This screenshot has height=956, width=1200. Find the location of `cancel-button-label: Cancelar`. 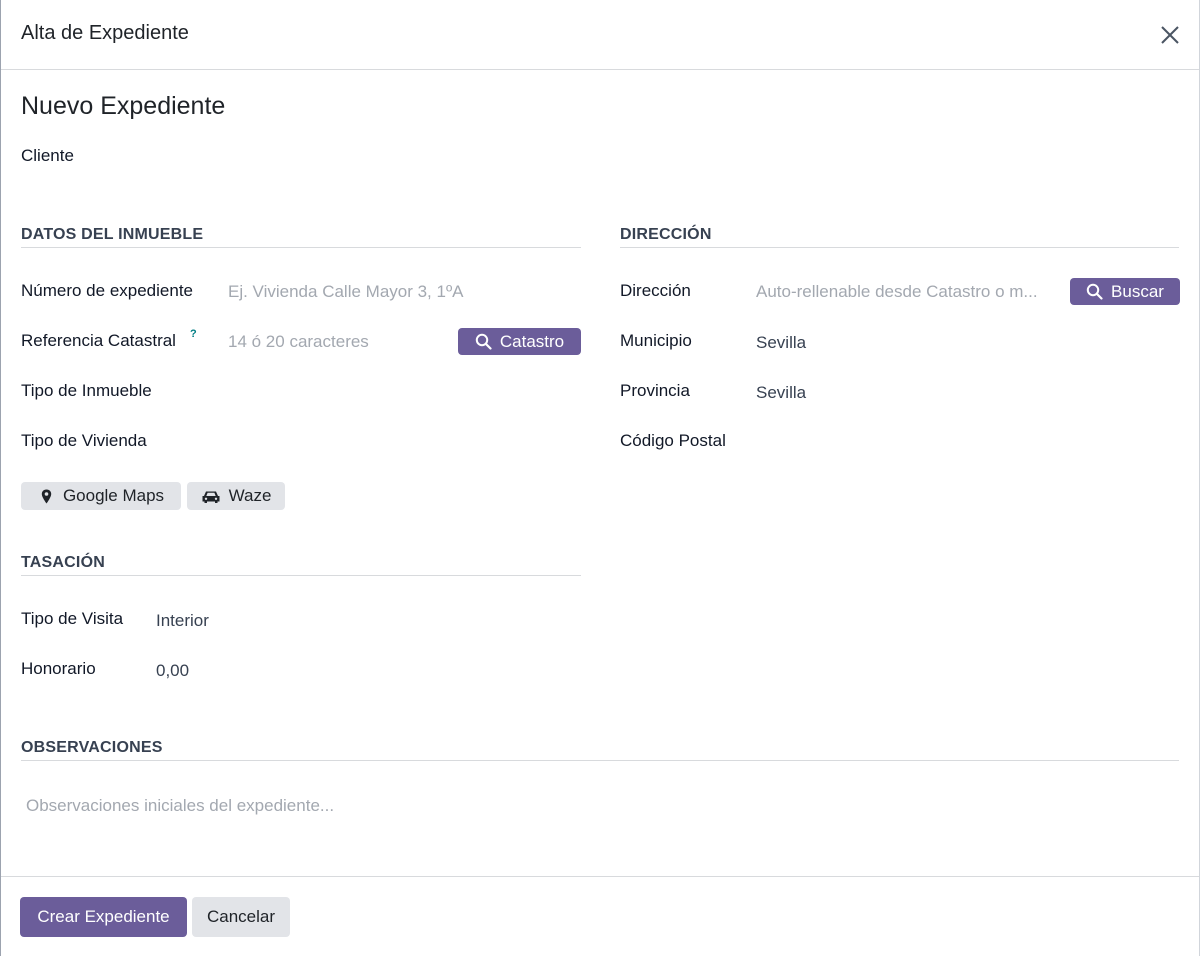

cancel-button-label: Cancelar is located at coordinates (241, 916).